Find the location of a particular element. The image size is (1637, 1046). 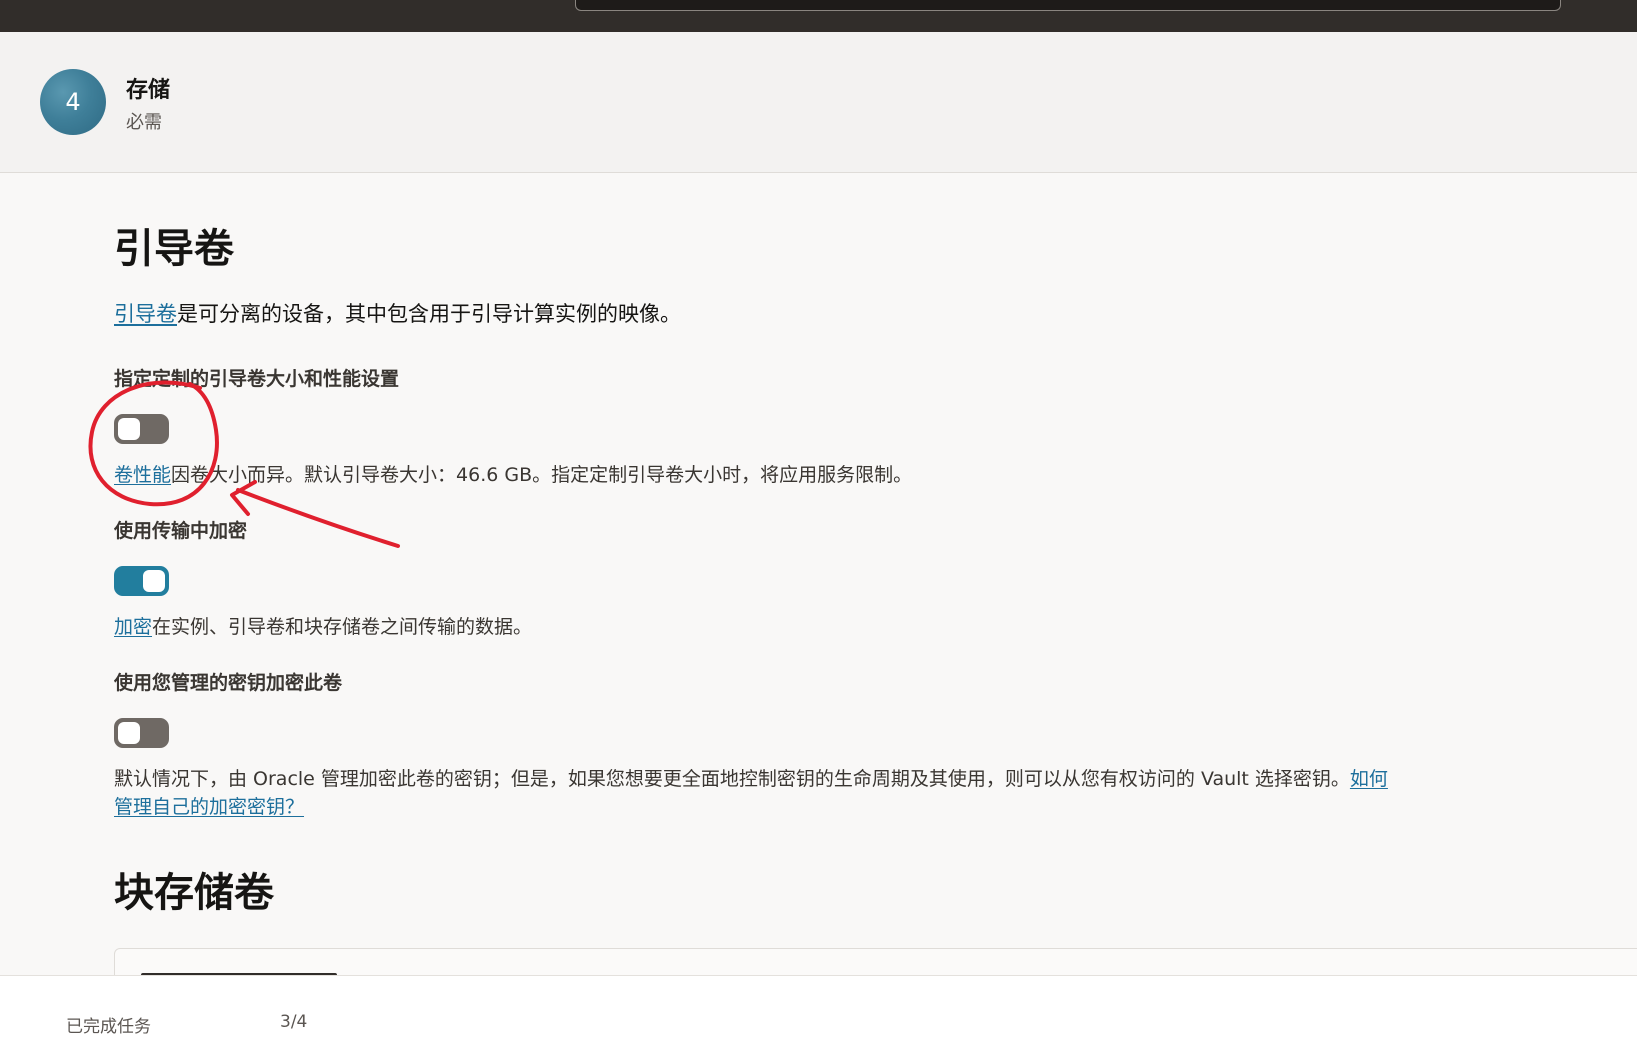

own-key-toggle is located at coordinates (141, 733).